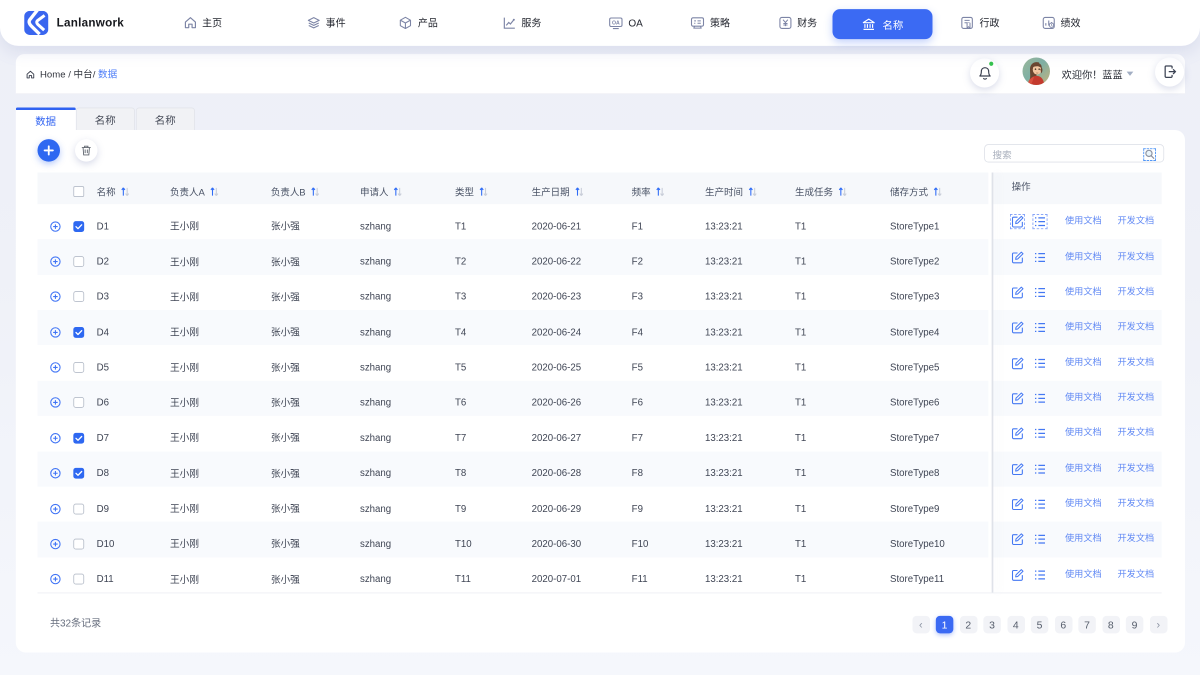 This screenshot has height=675, width=1200. I want to click on svg-text: OA, so click(616, 23).